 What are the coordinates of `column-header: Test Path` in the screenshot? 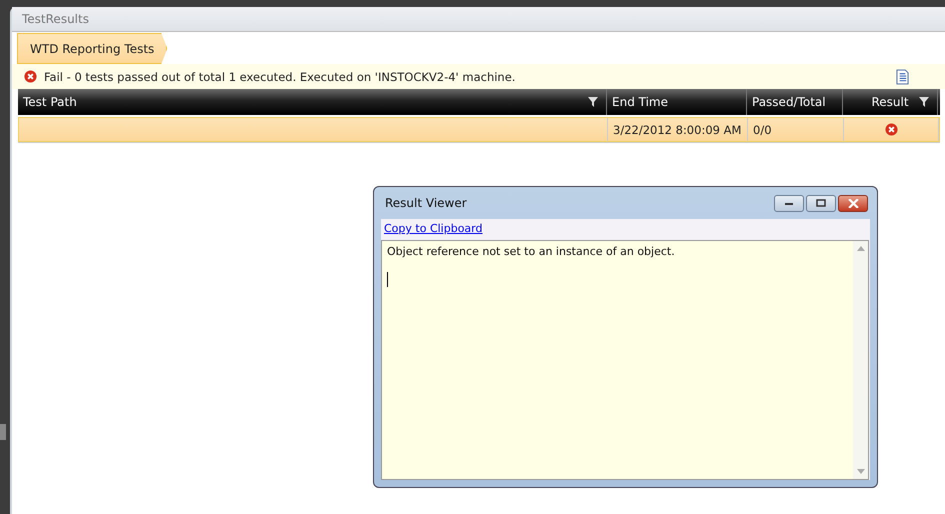 It's located at (312, 102).